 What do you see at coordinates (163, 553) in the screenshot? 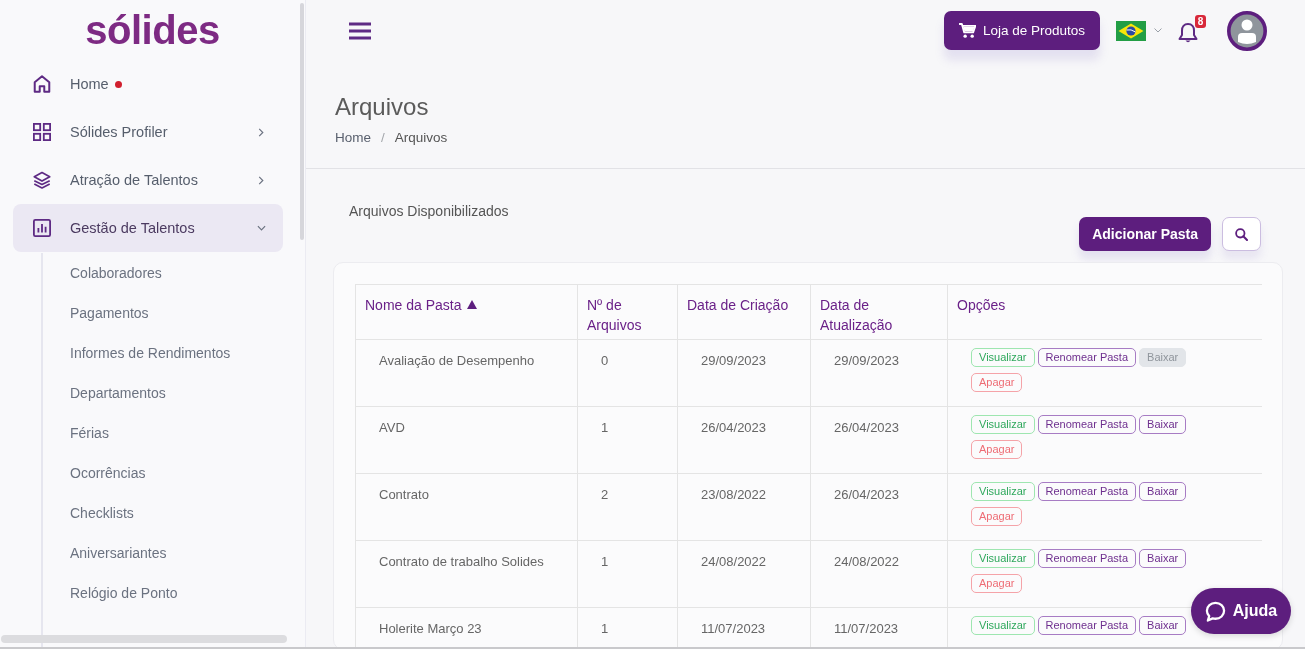
I see `nav-subitem: Aniversariantes` at bounding box center [163, 553].